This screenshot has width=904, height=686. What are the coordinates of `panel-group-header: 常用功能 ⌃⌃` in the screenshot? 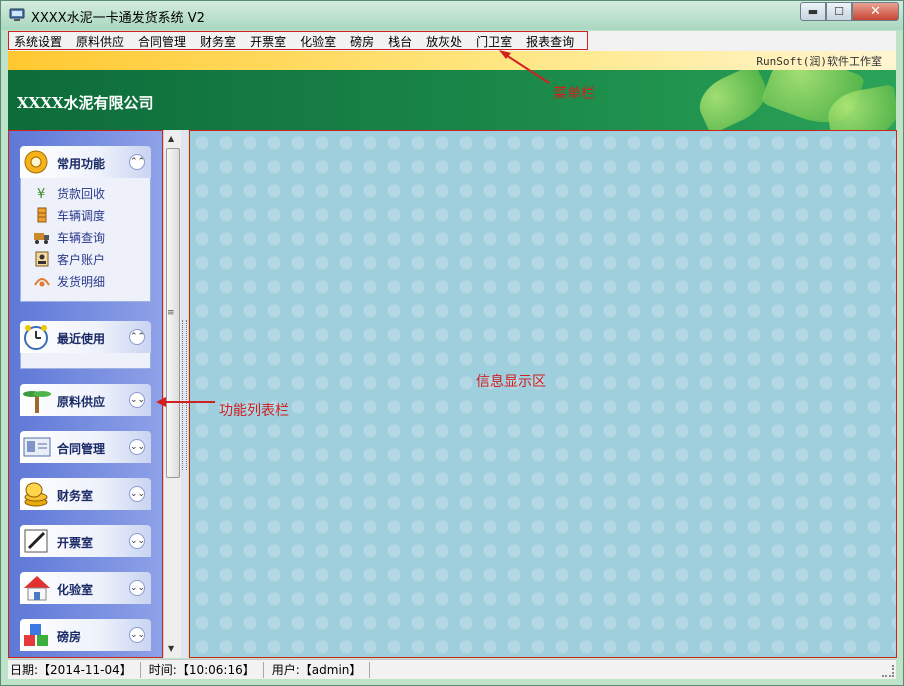 It's located at (85, 162).